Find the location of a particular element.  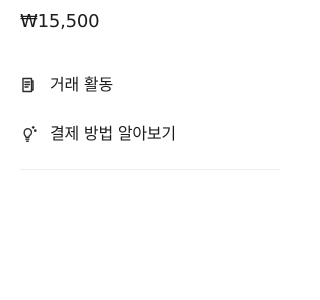

menu-item-label: 거래 활동 is located at coordinates (81, 84).